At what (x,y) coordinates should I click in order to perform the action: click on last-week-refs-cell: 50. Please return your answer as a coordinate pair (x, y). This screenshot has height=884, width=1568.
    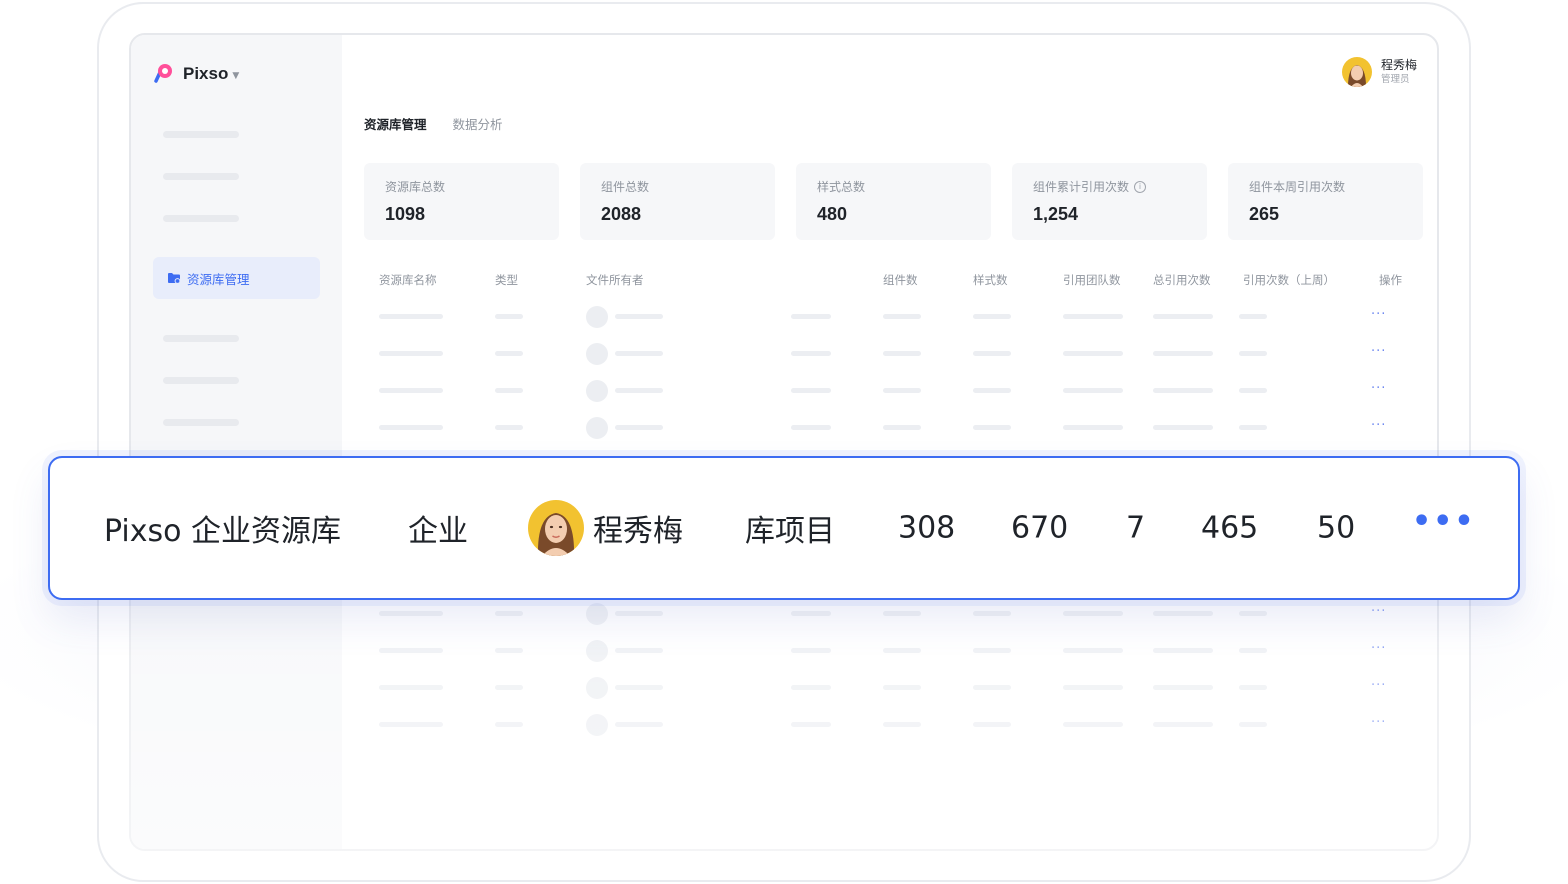
    Looking at the image, I should click on (1336, 528).